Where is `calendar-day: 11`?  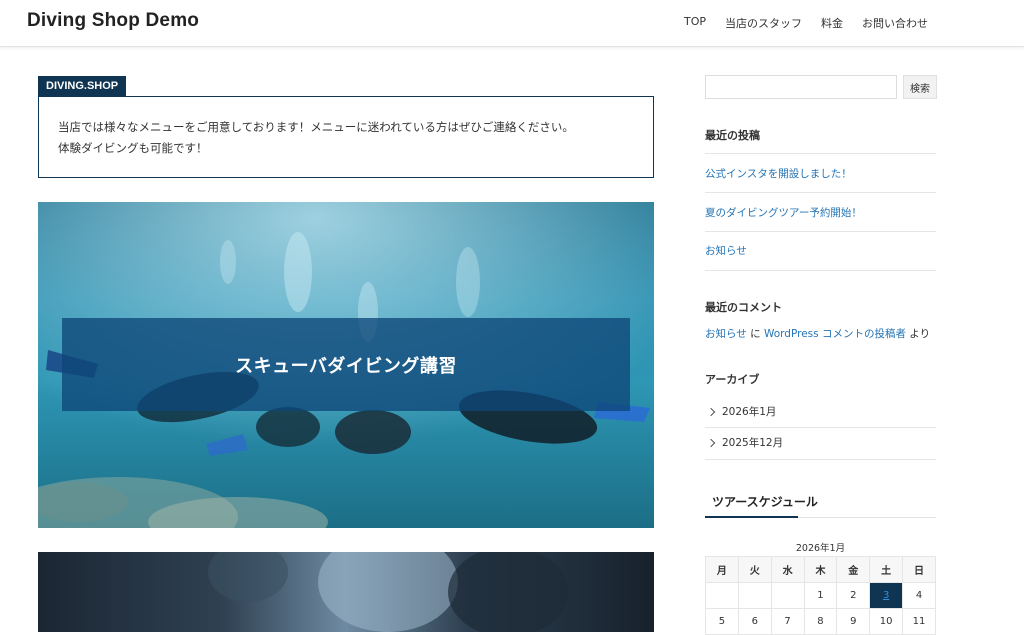 calendar-day: 11 is located at coordinates (919, 621).